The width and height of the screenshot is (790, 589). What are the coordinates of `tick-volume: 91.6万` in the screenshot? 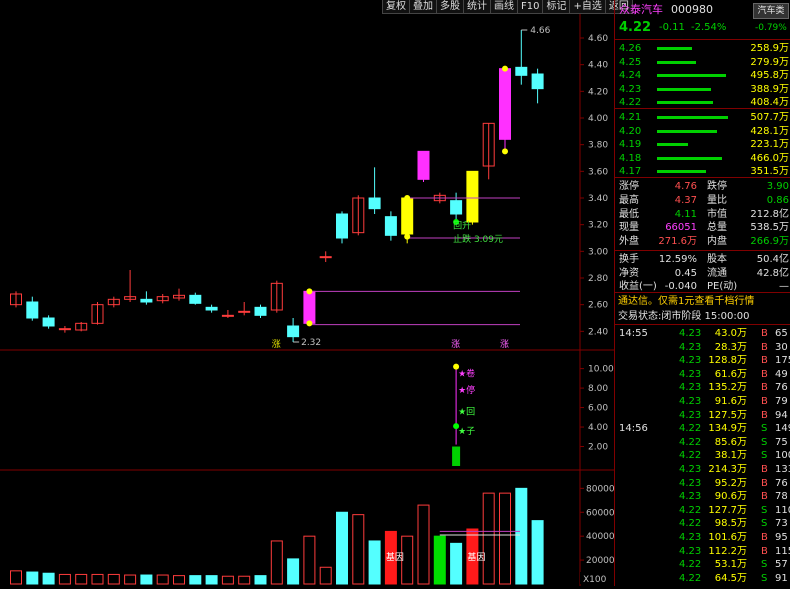 It's located at (730, 401).